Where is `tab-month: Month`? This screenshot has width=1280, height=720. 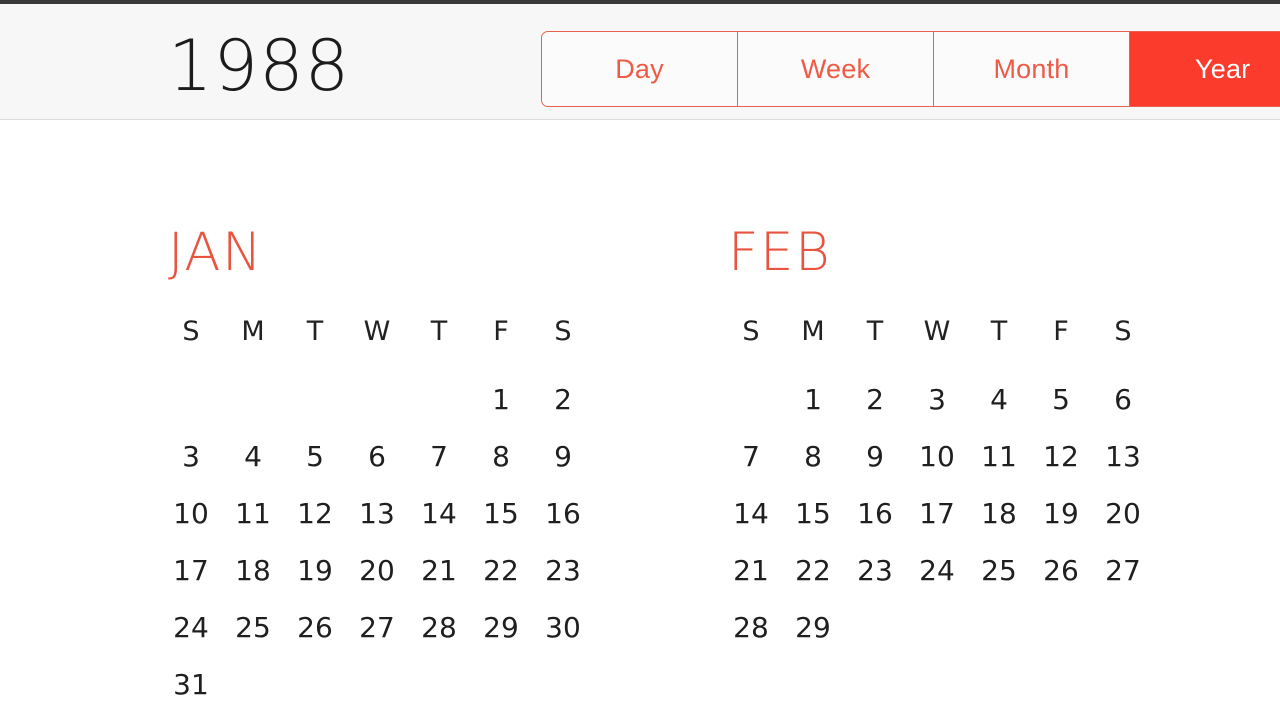 tab-month: Month is located at coordinates (1032, 69).